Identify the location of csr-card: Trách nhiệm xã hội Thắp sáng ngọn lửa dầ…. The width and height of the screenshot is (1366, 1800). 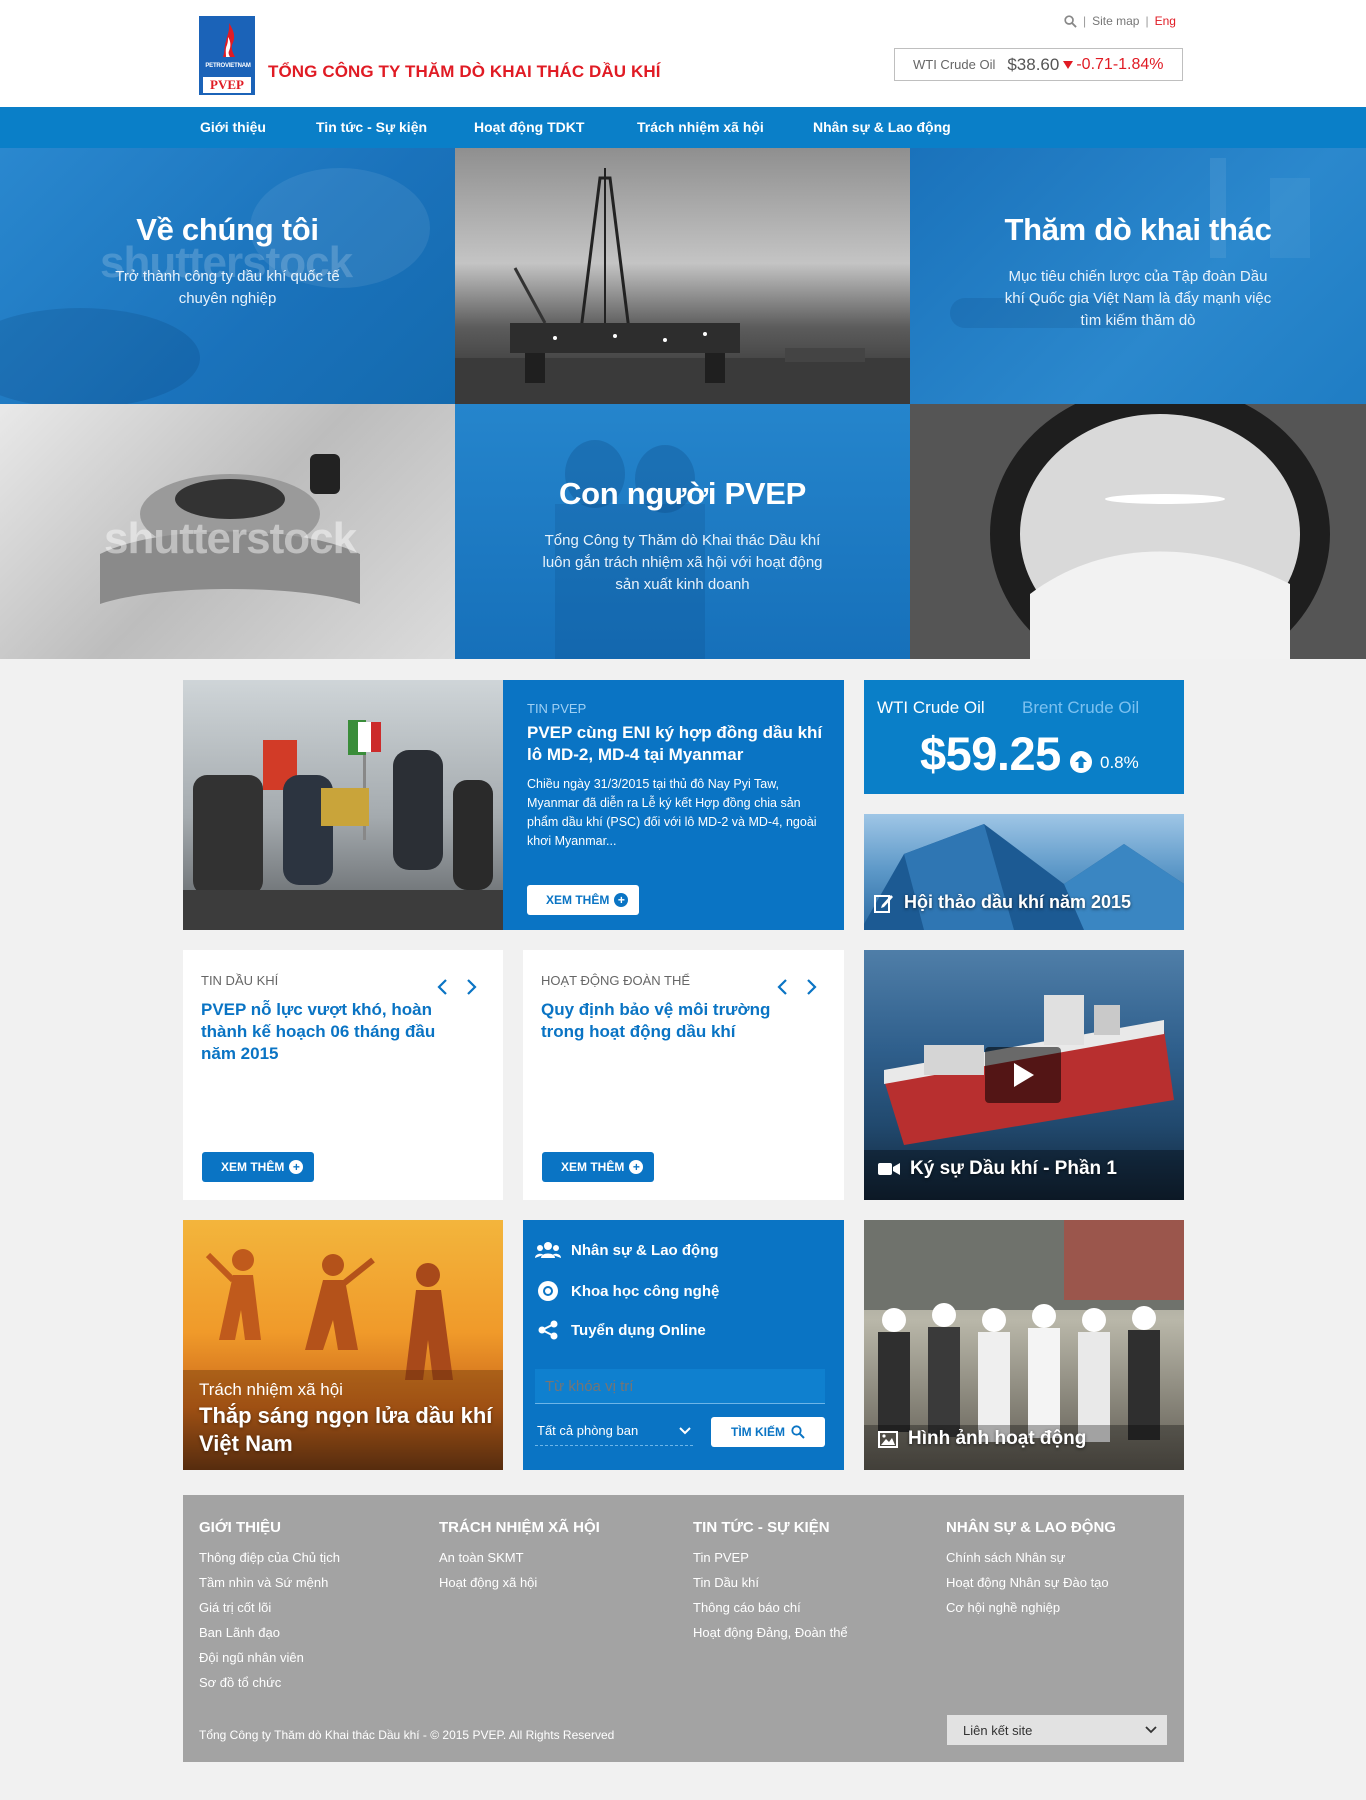
(343, 1345).